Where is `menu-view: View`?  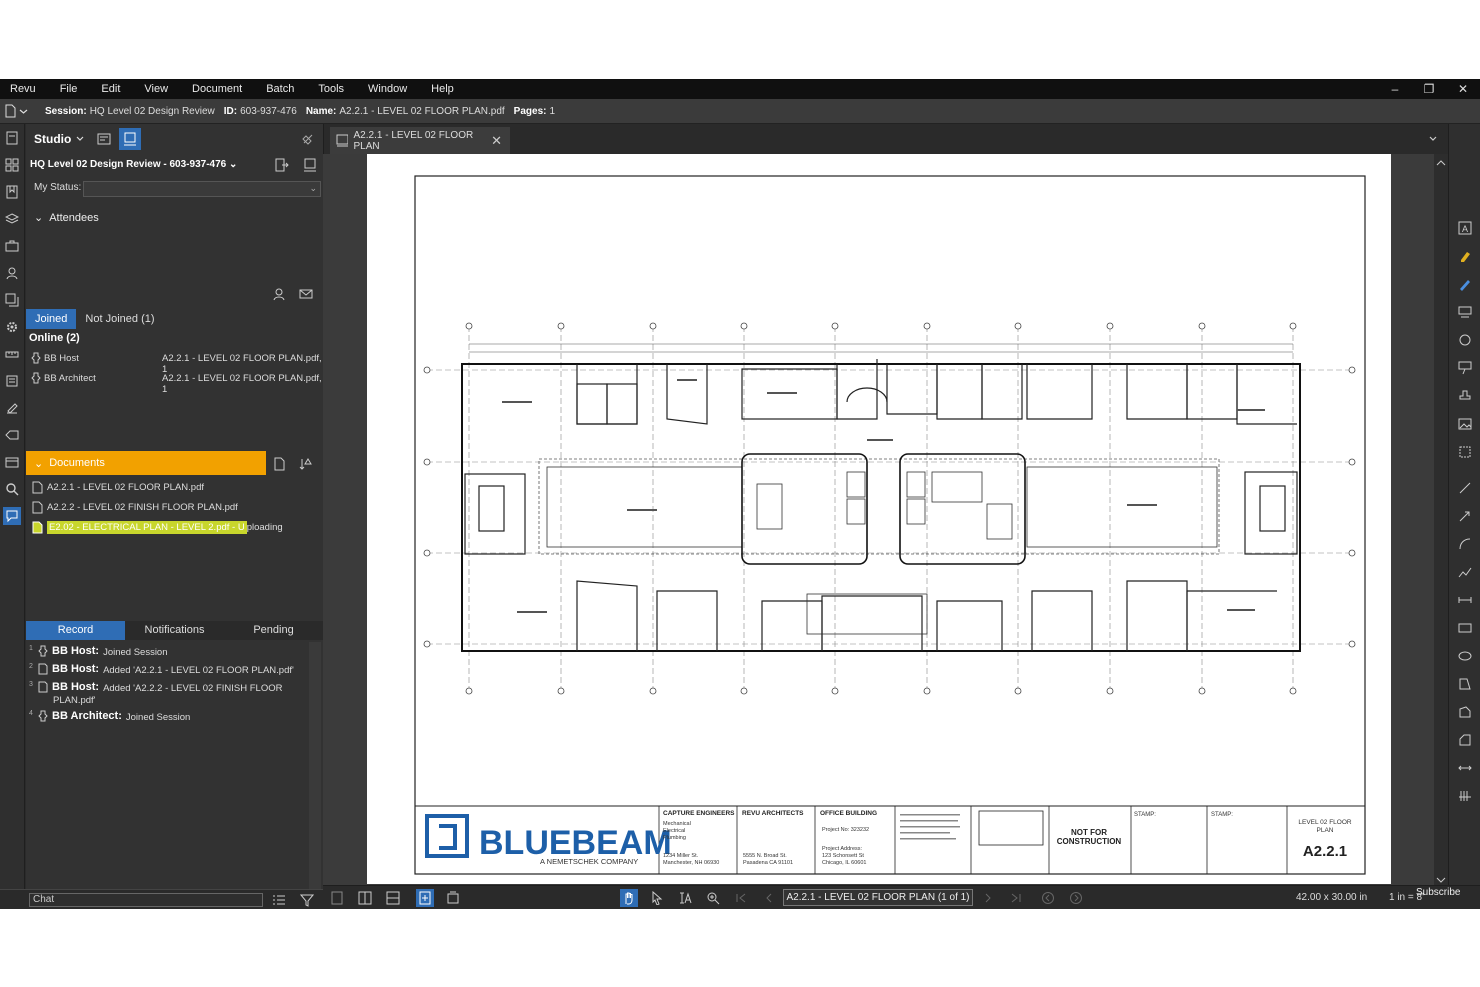 menu-view: View is located at coordinates (156, 89).